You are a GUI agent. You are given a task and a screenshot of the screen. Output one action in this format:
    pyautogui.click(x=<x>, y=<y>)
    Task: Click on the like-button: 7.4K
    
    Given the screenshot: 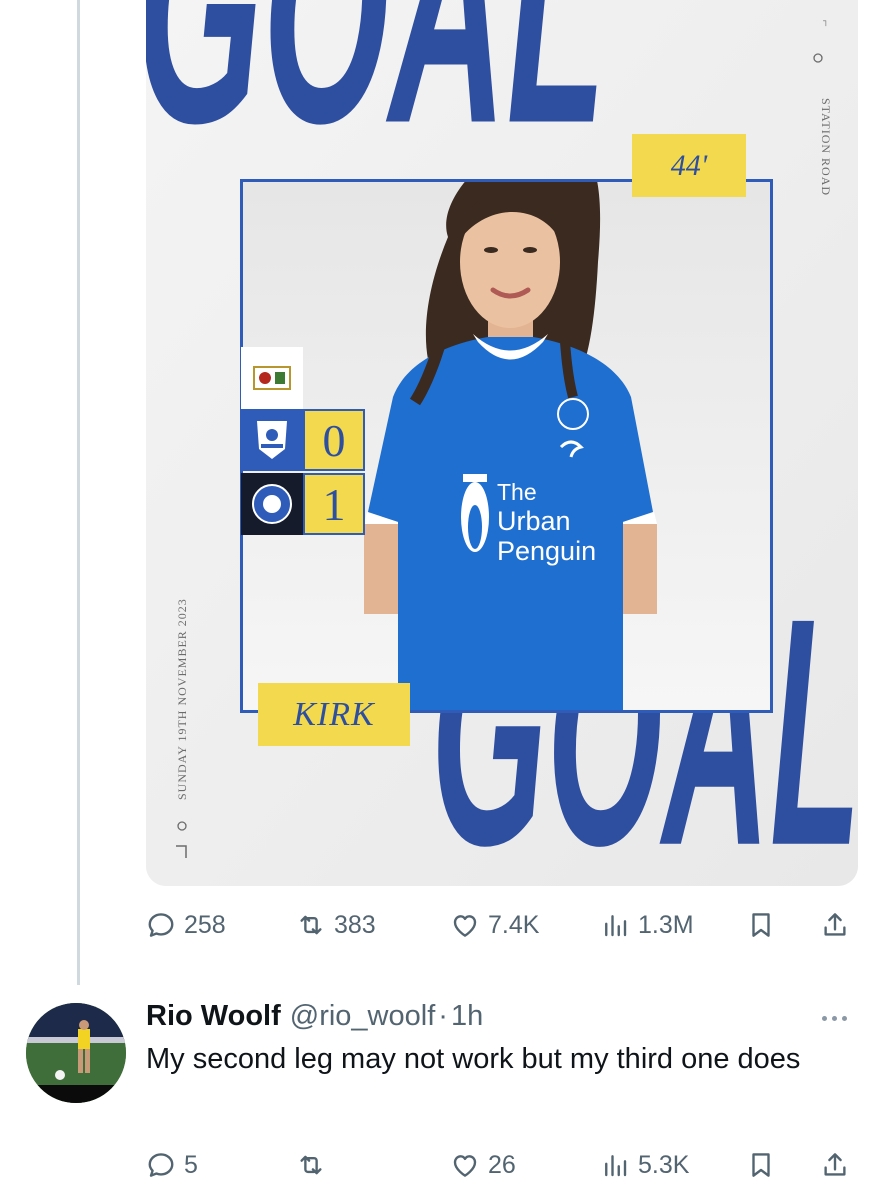 What is the action you would take?
    pyautogui.click(x=494, y=925)
    